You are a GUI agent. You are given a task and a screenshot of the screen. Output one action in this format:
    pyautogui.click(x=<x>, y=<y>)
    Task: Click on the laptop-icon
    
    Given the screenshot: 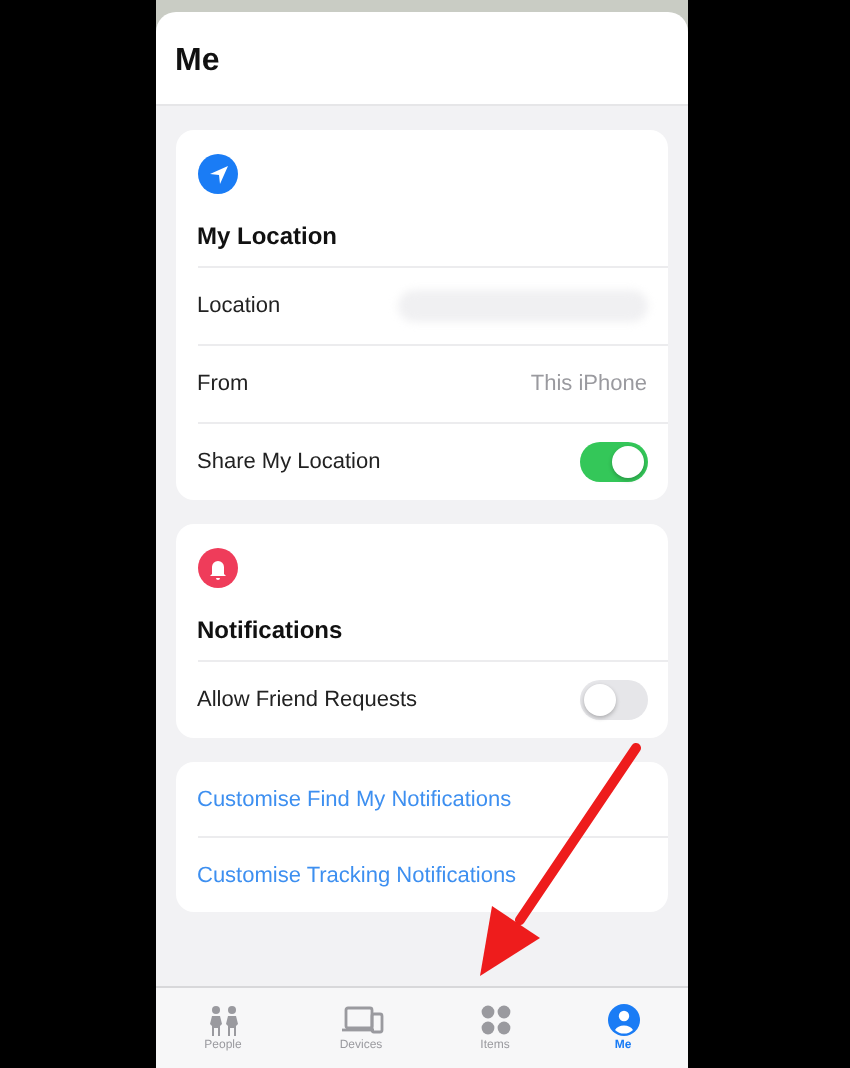 What is the action you would take?
    pyautogui.click(x=361, y=1020)
    